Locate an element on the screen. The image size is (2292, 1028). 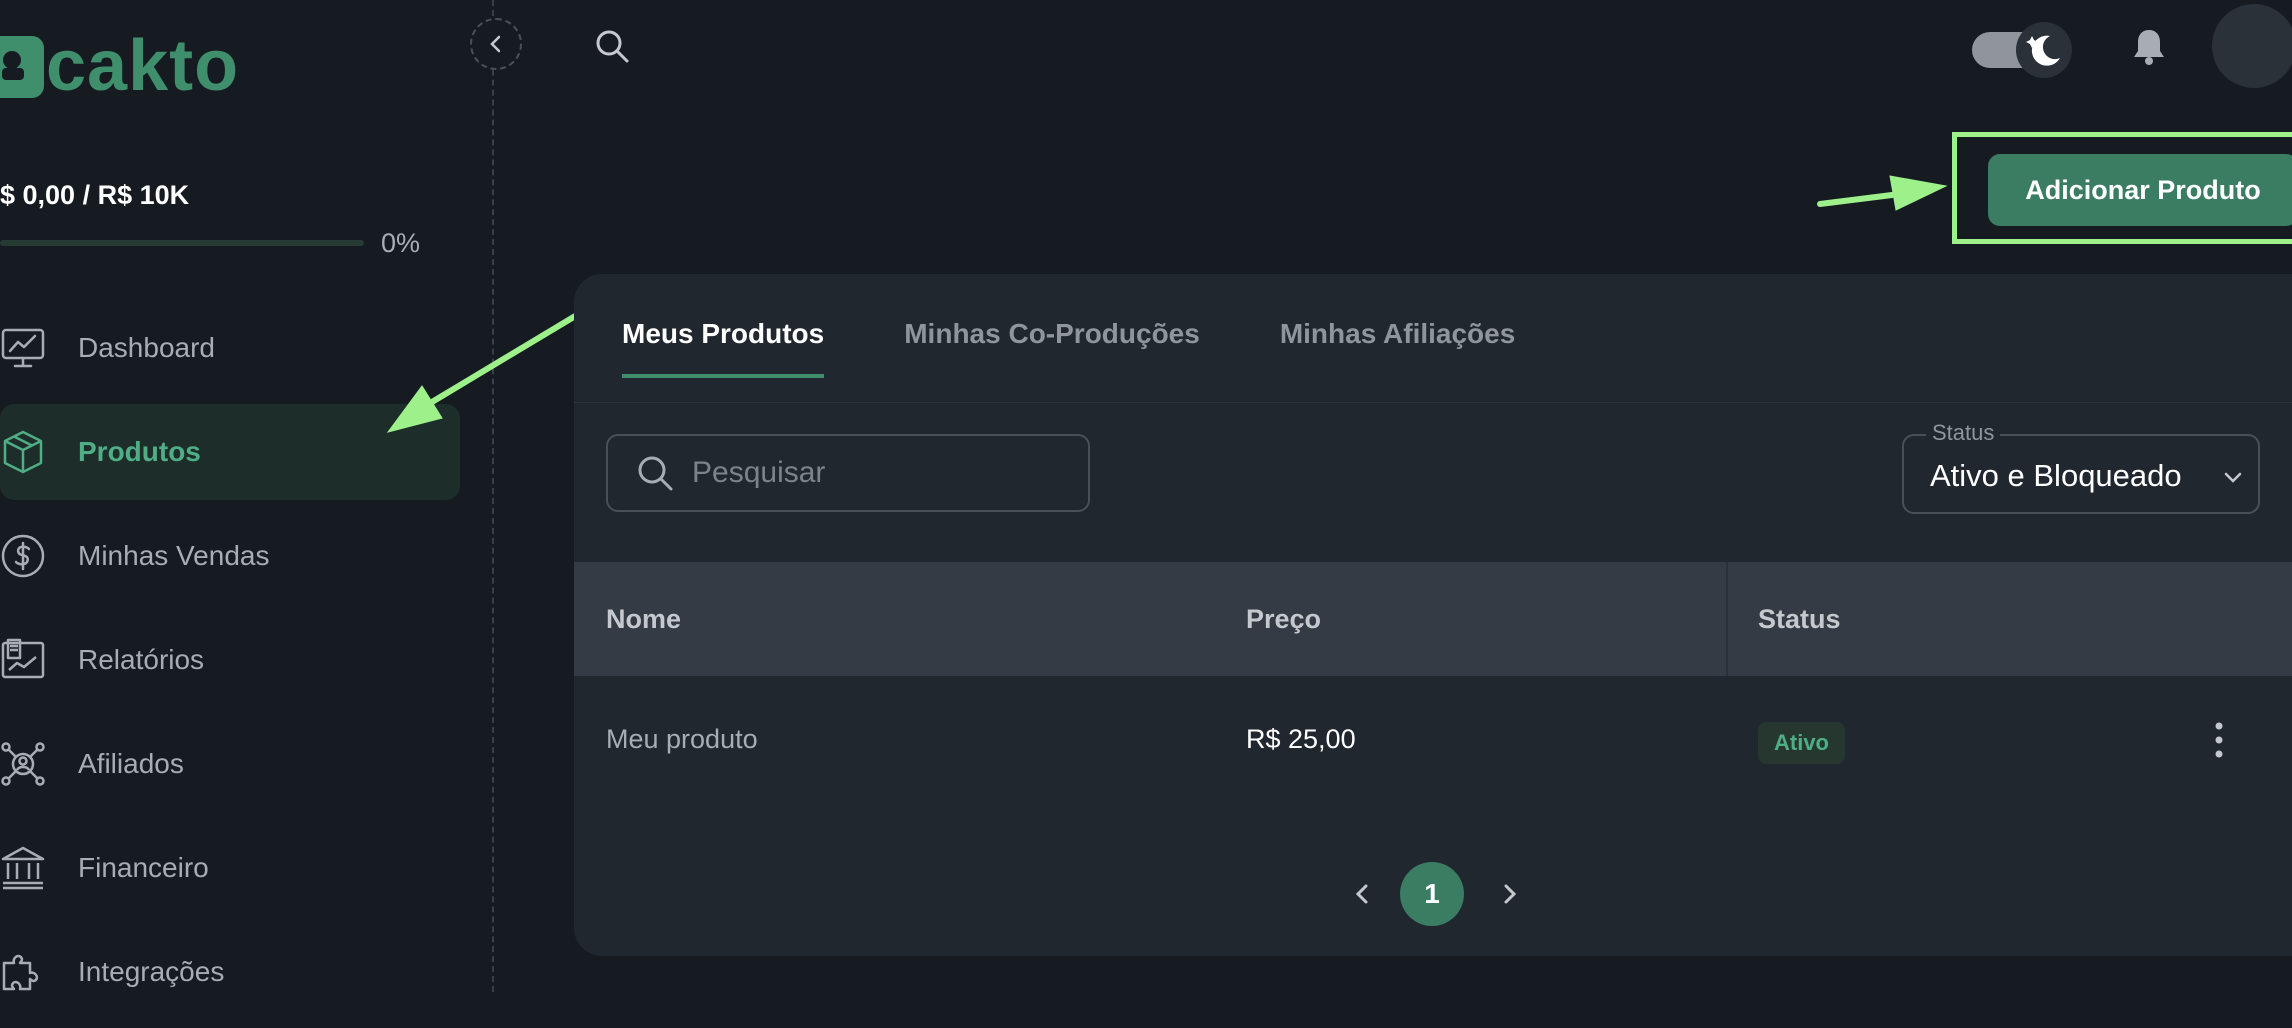
sidebar-item-label: Afiliados is located at coordinates (131, 763).